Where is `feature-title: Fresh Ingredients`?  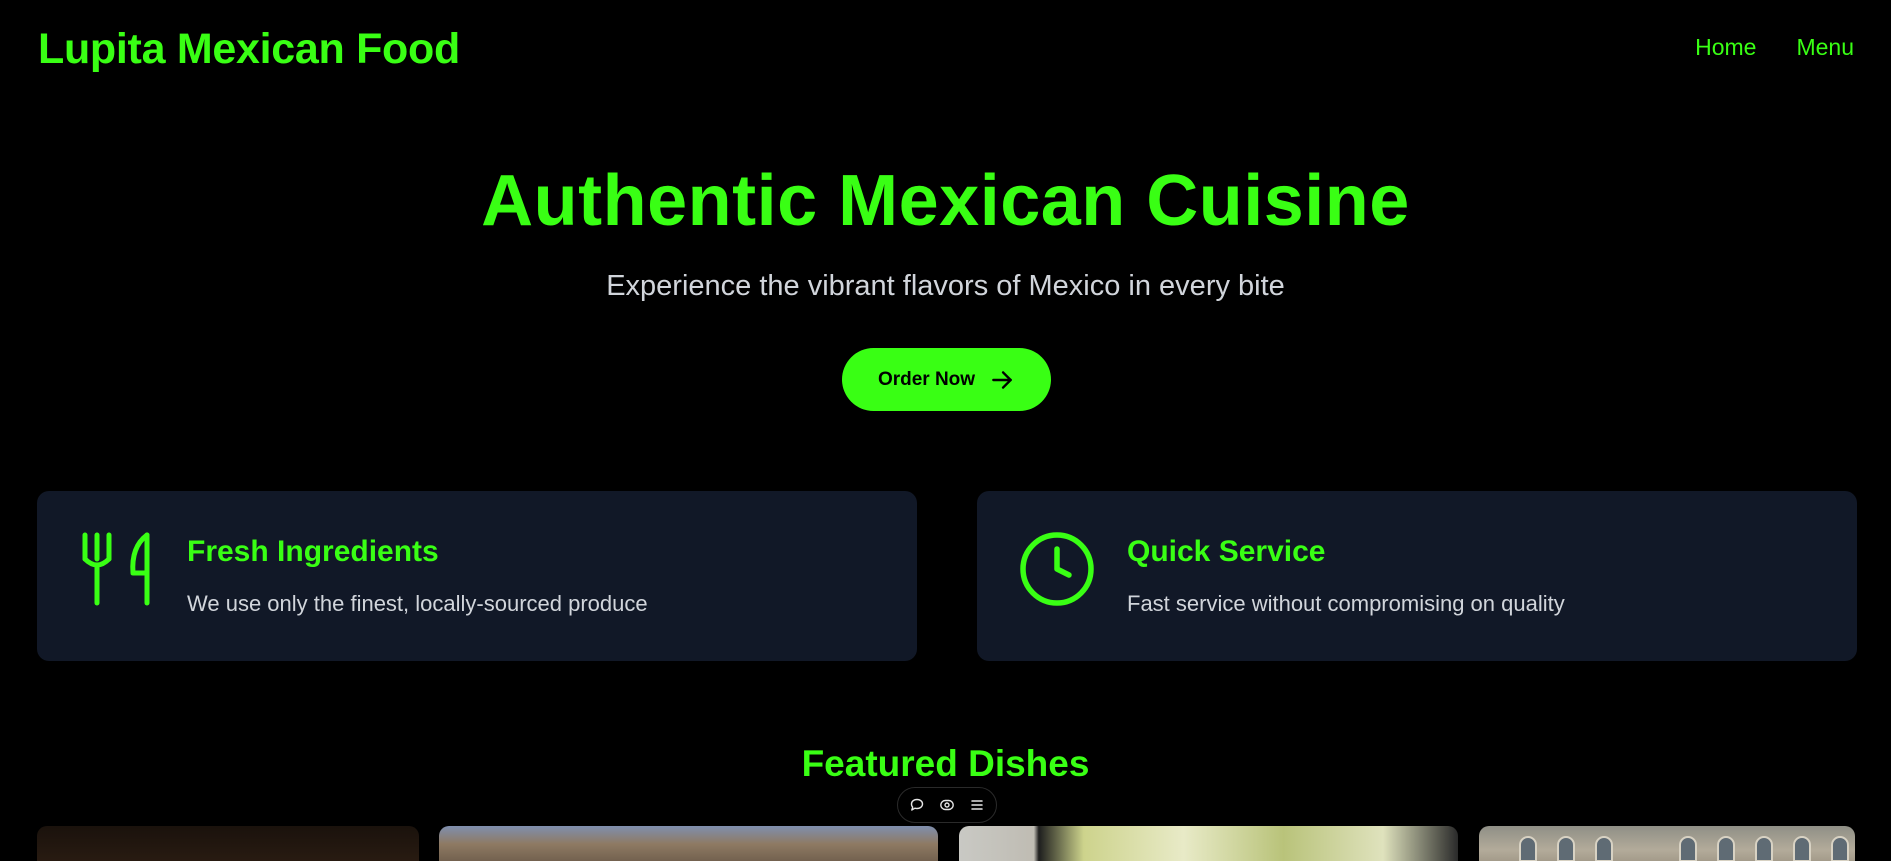
feature-title: Fresh Ingredients is located at coordinates (313, 551).